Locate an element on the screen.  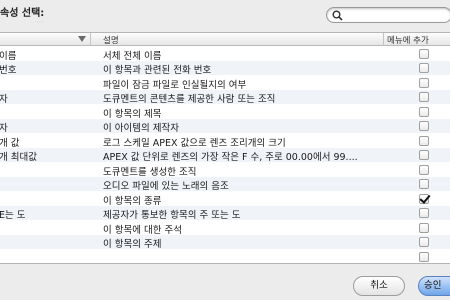
search-icon is located at coordinates (337, 15).